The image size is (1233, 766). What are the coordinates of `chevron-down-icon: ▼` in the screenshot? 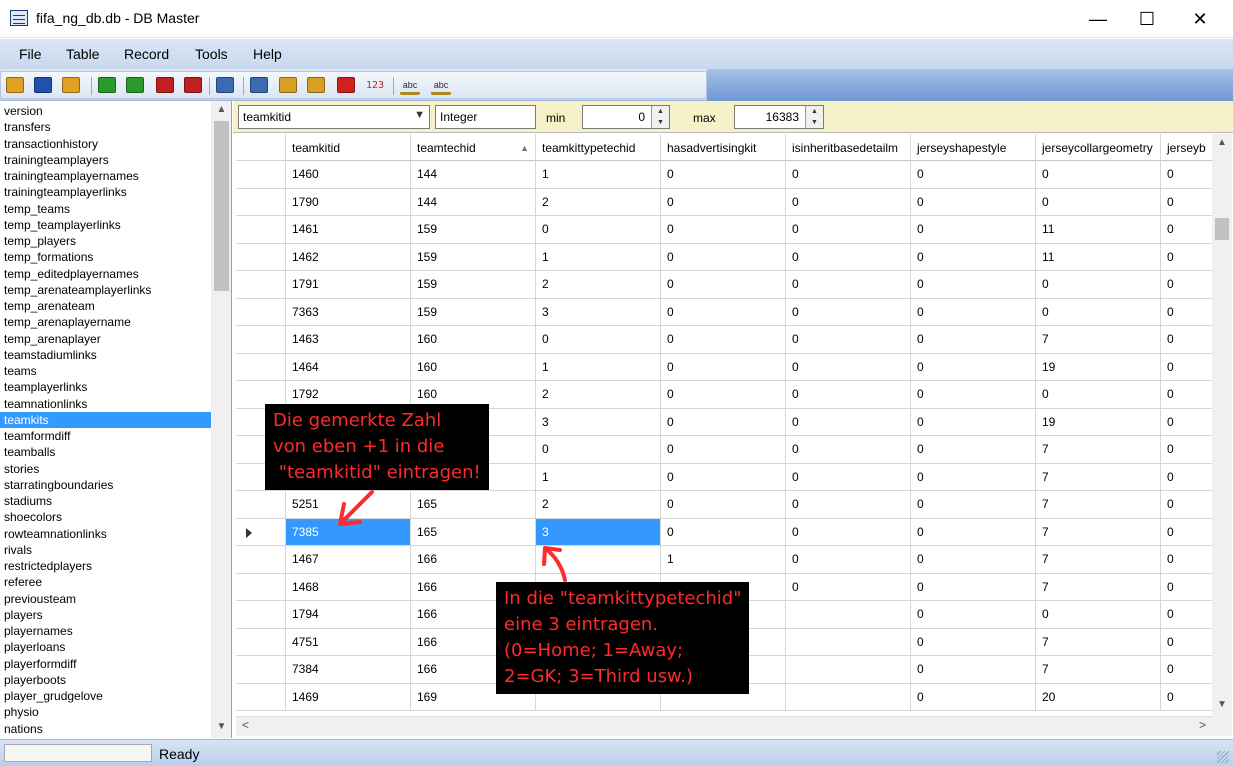 It's located at (419, 115).